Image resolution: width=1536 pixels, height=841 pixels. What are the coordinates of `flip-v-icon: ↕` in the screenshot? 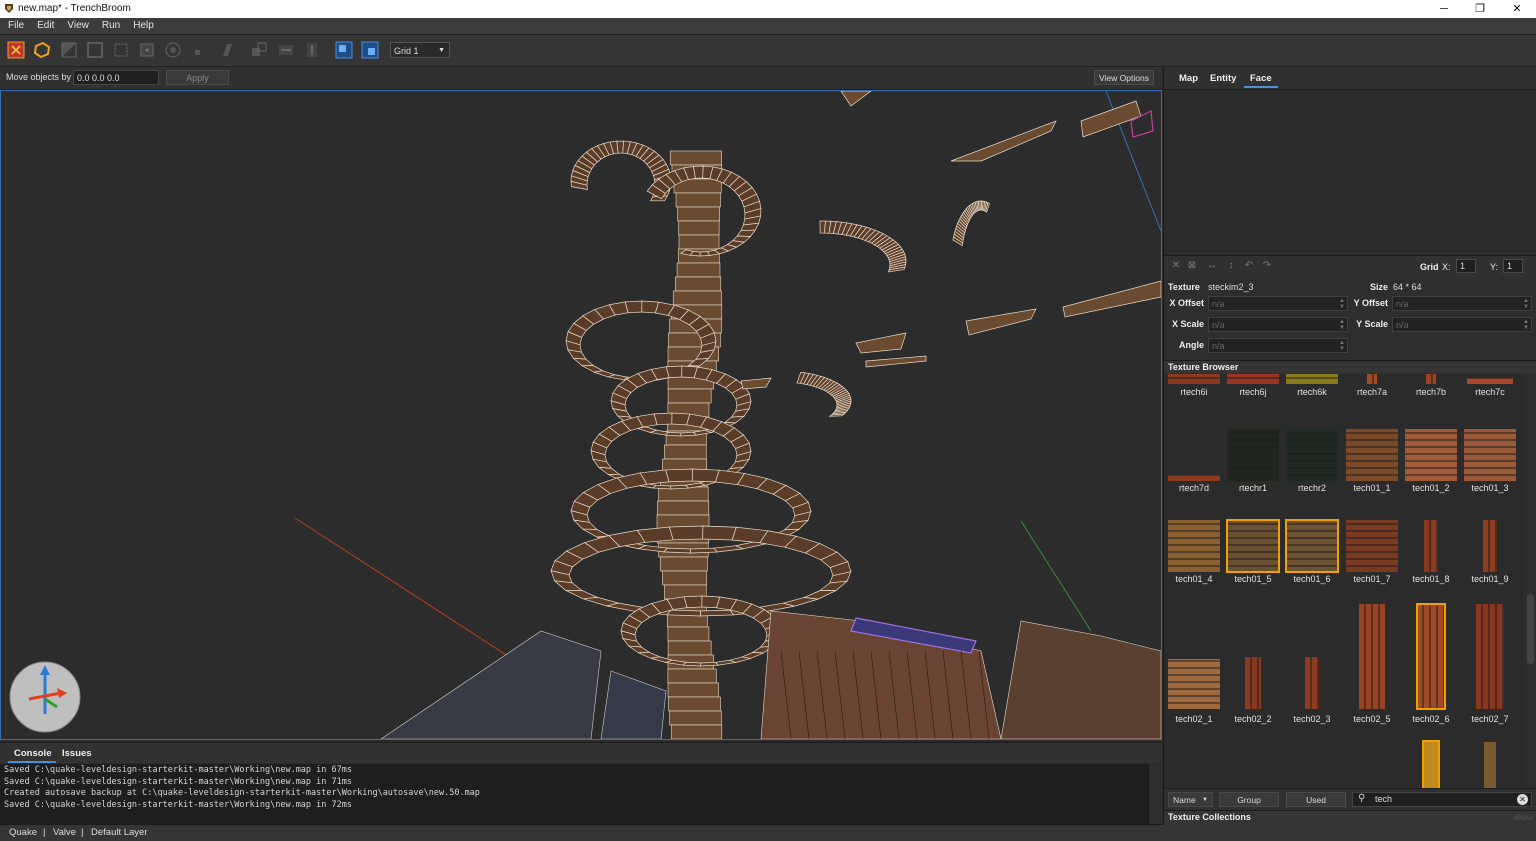 It's located at (1231, 266).